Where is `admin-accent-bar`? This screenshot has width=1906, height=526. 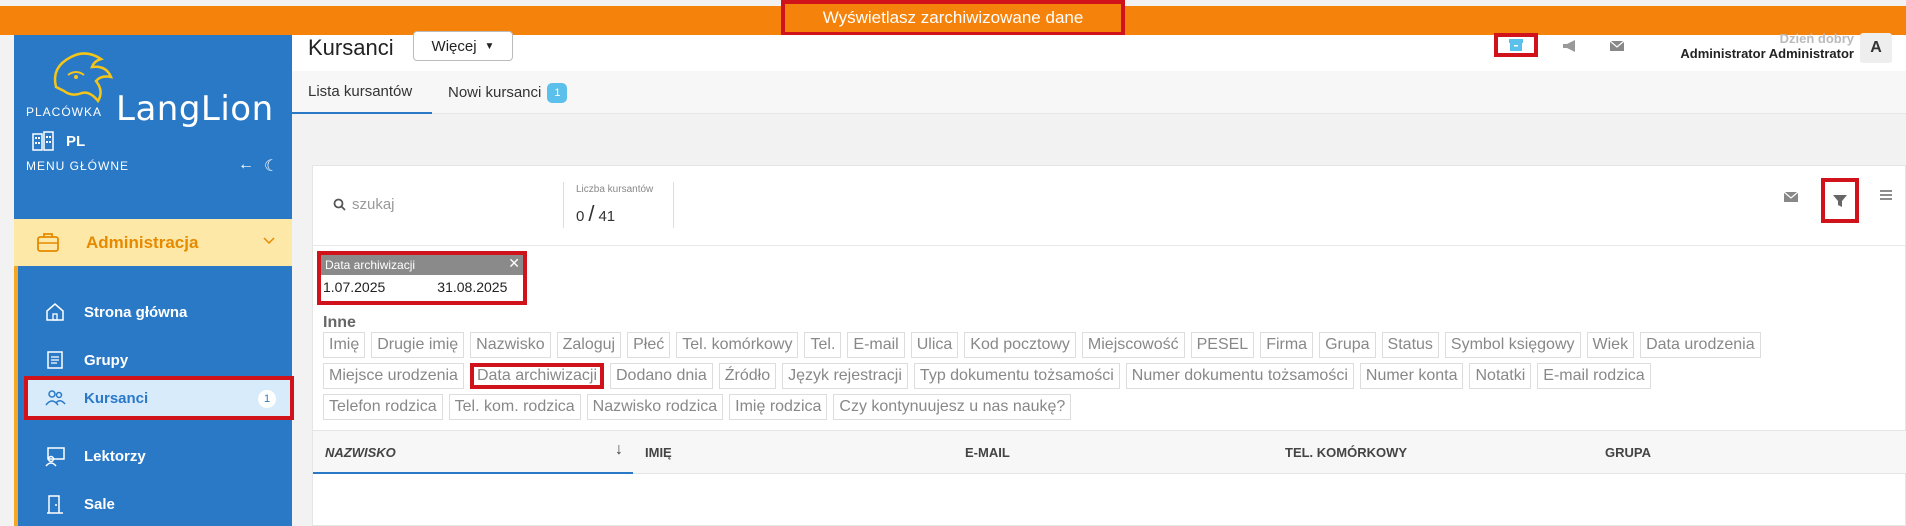 admin-accent-bar is located at coordinates (16, 373).